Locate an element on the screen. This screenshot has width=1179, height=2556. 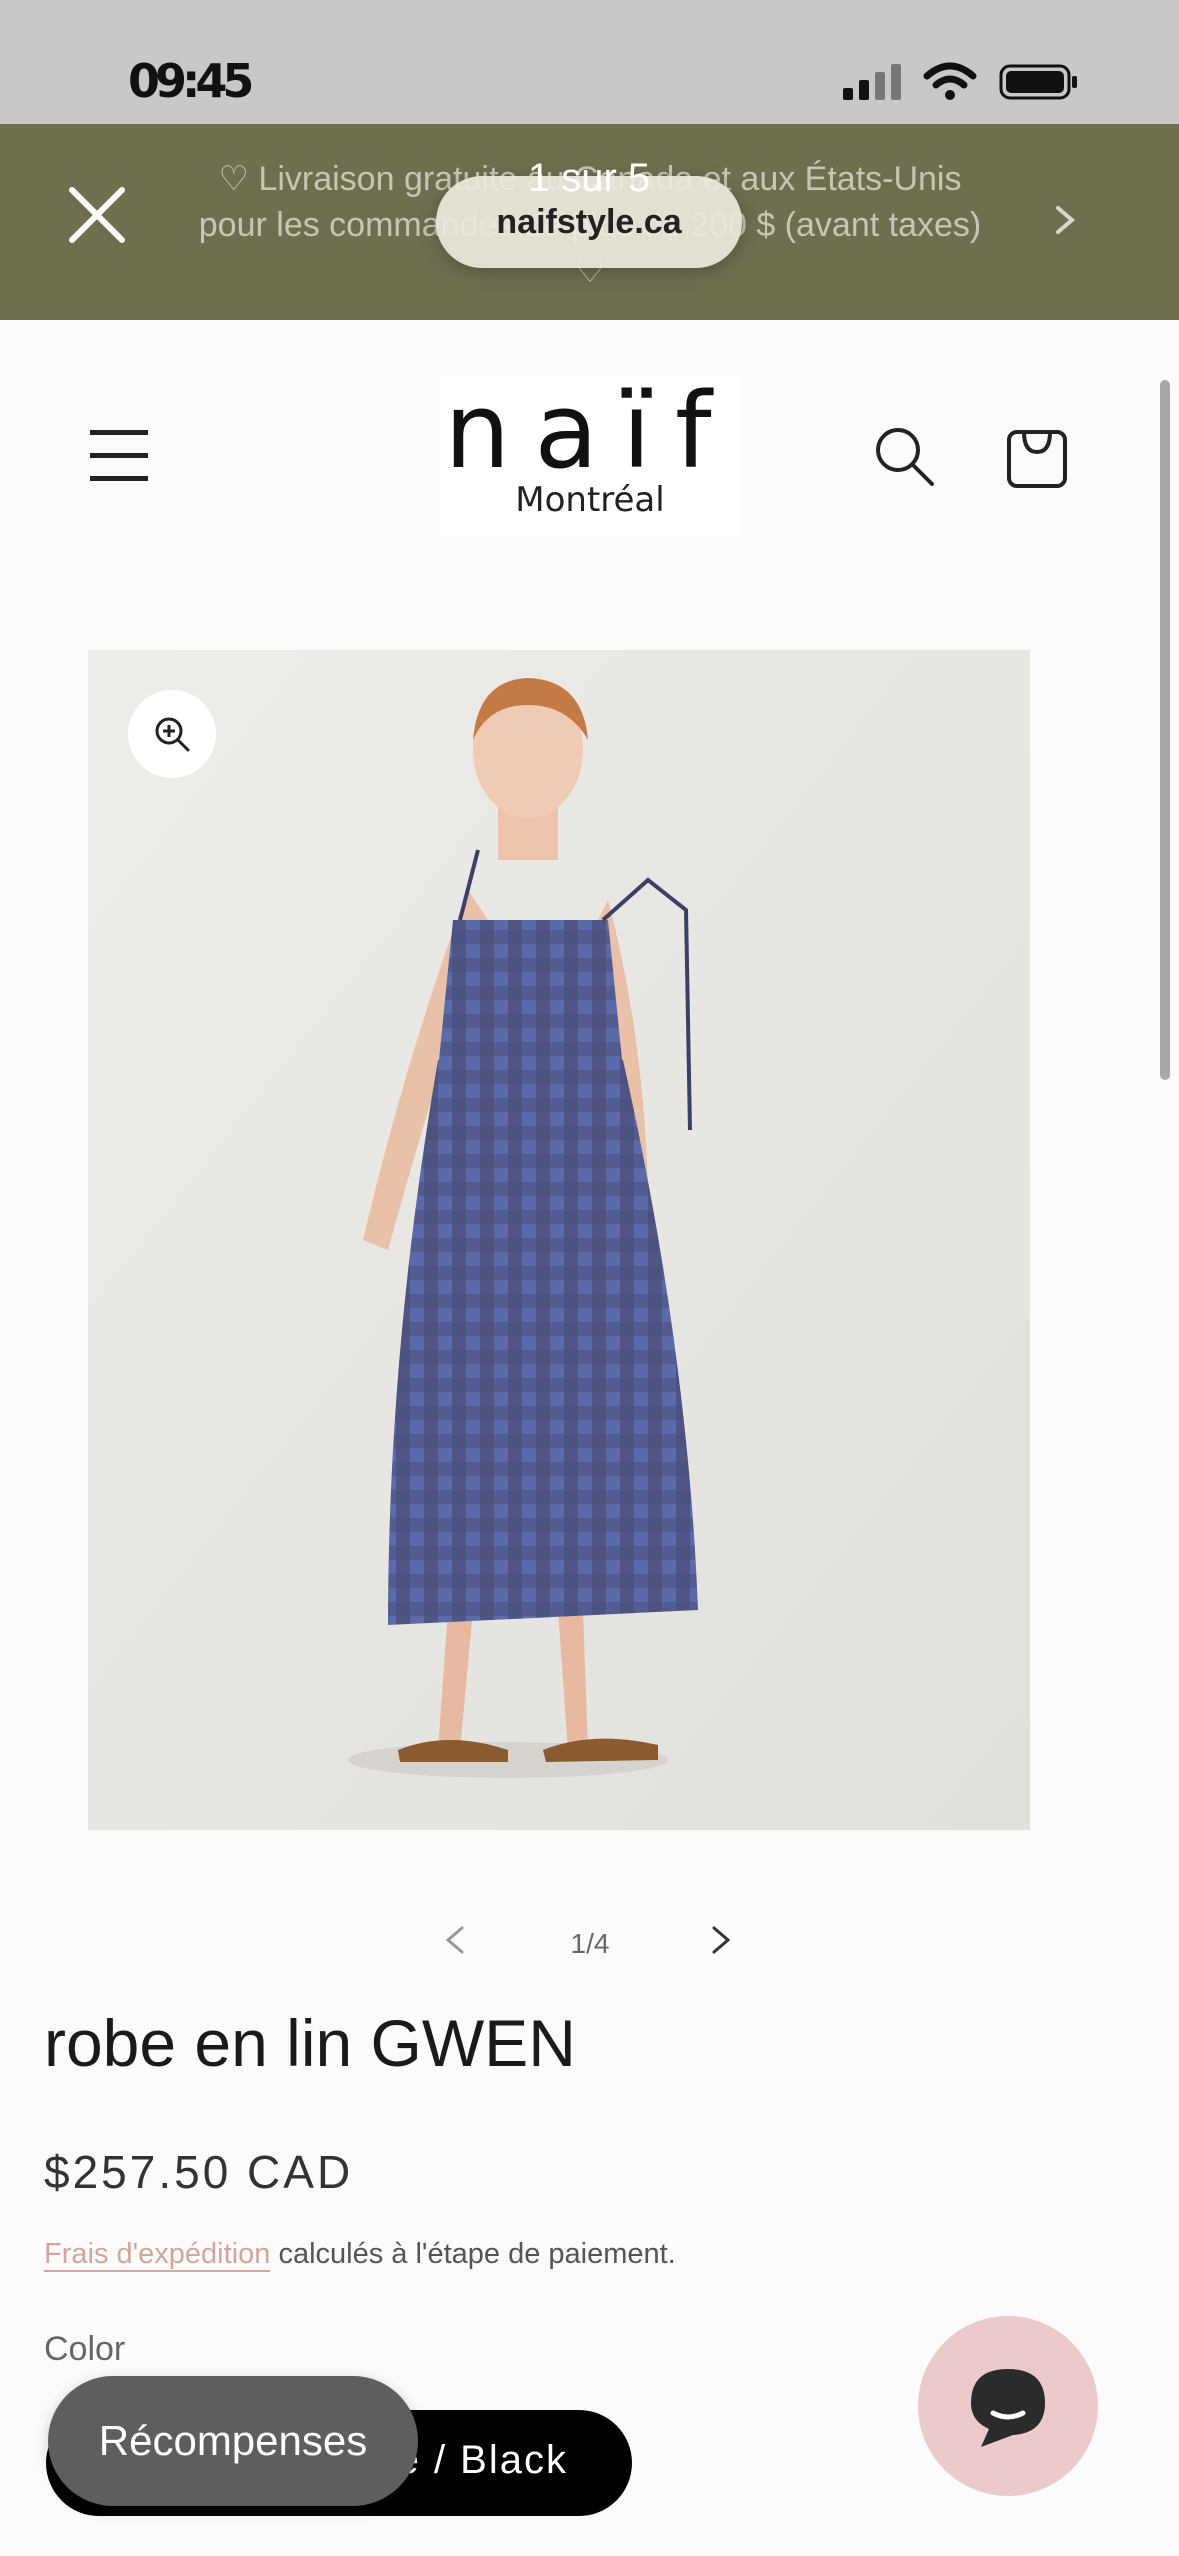
shipping-link: Frais d'expédition is located at coordinates (157, 2255).